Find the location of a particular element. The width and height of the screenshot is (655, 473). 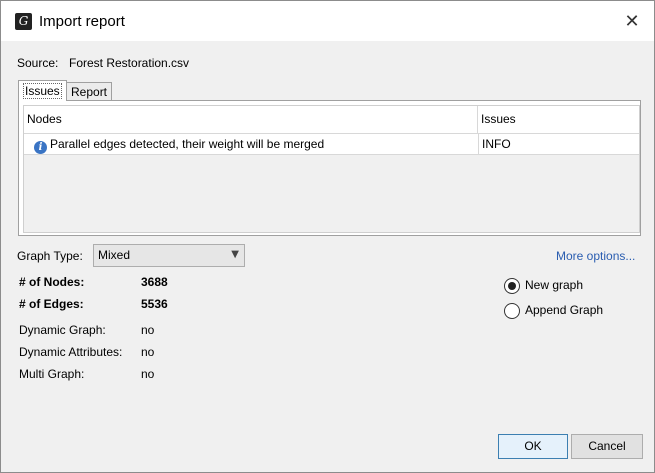

table-header: Nodes Issues is located at coordinates (331, 120).